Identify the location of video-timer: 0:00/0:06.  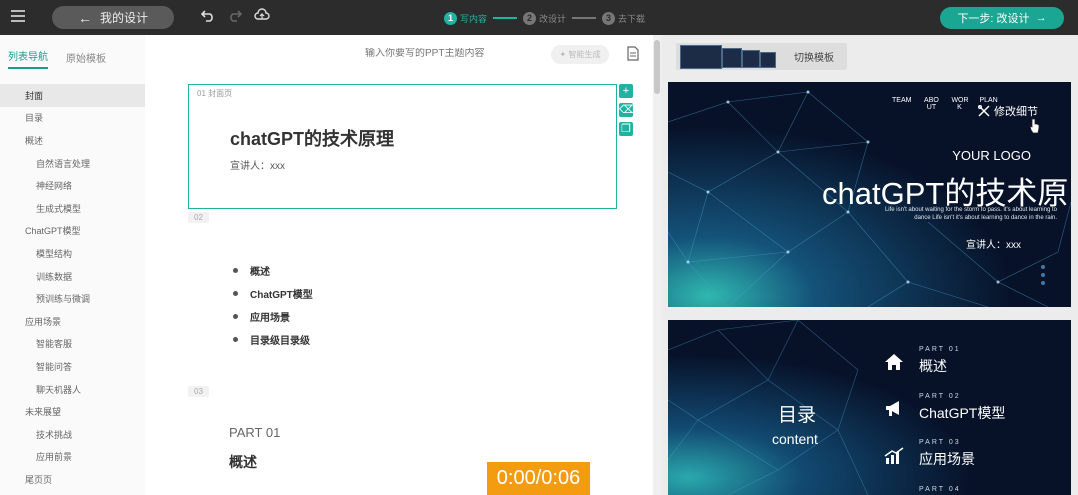
(538, 478).